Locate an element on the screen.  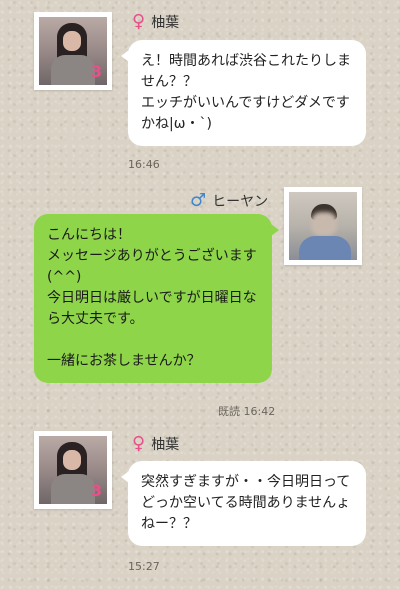
message-line: (^^) is located at coordinates (64, 277).